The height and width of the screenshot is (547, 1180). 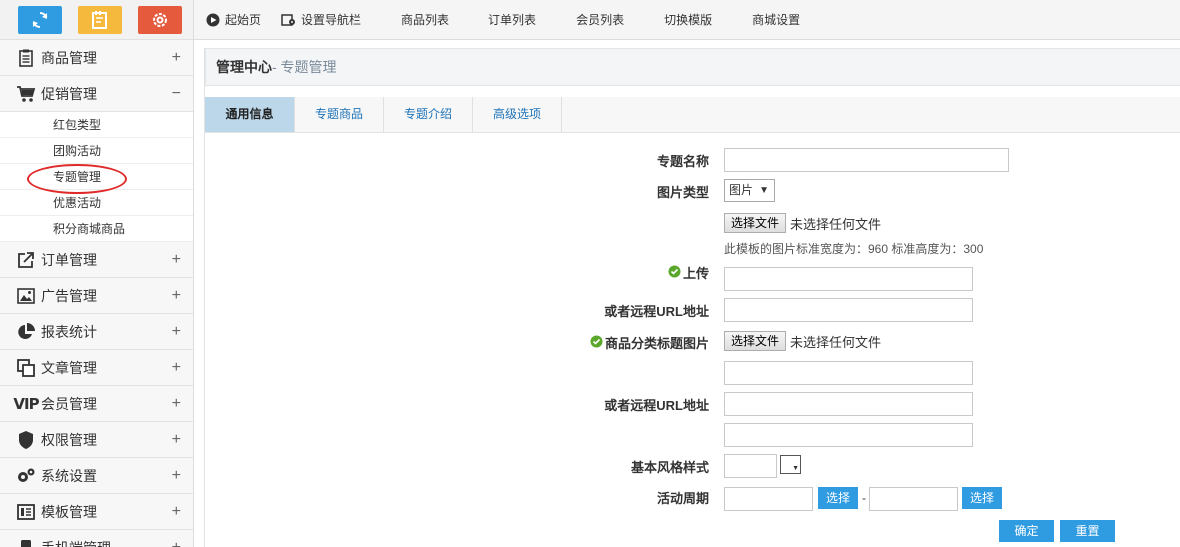 I want to click on sidebar-item-promotion: 促销管理 −, so click(x=96, y=94).